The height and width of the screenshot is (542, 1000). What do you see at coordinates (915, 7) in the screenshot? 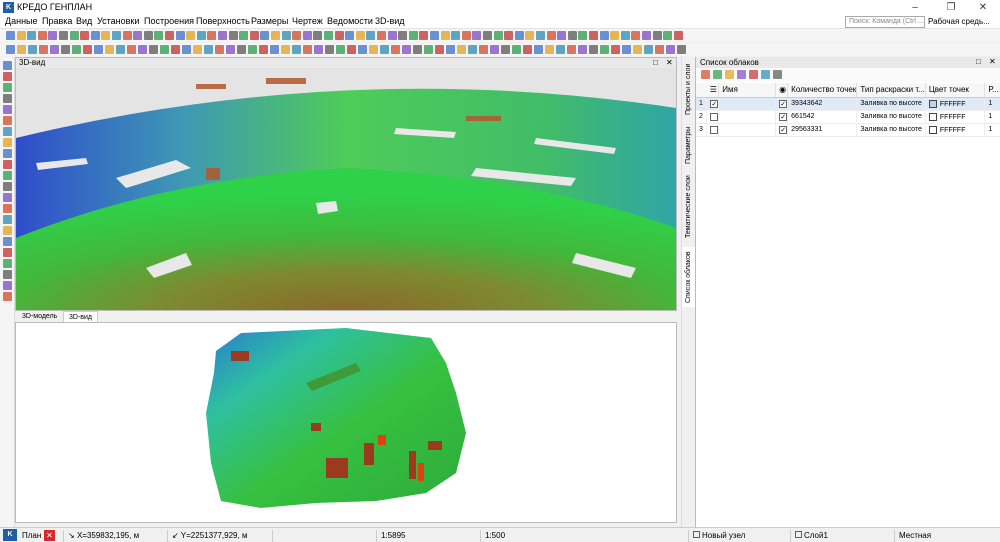
I see `minimize-icon: –` at bounding box center [915, 7].